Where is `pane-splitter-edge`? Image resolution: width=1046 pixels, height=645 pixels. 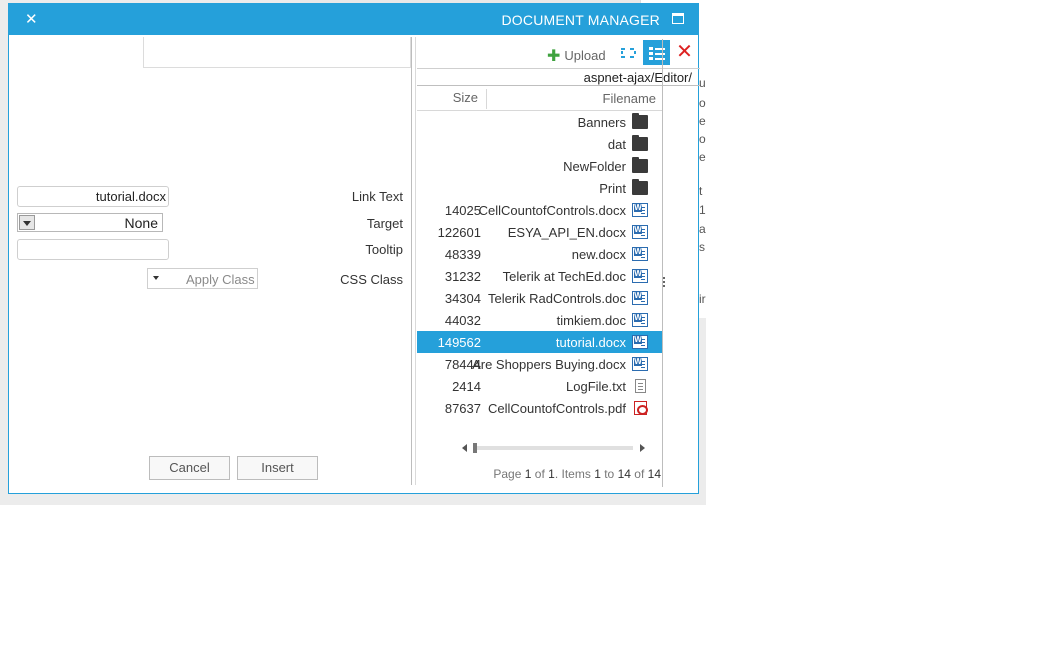 pane-splitter-edge is located at coordinates (415, 261).